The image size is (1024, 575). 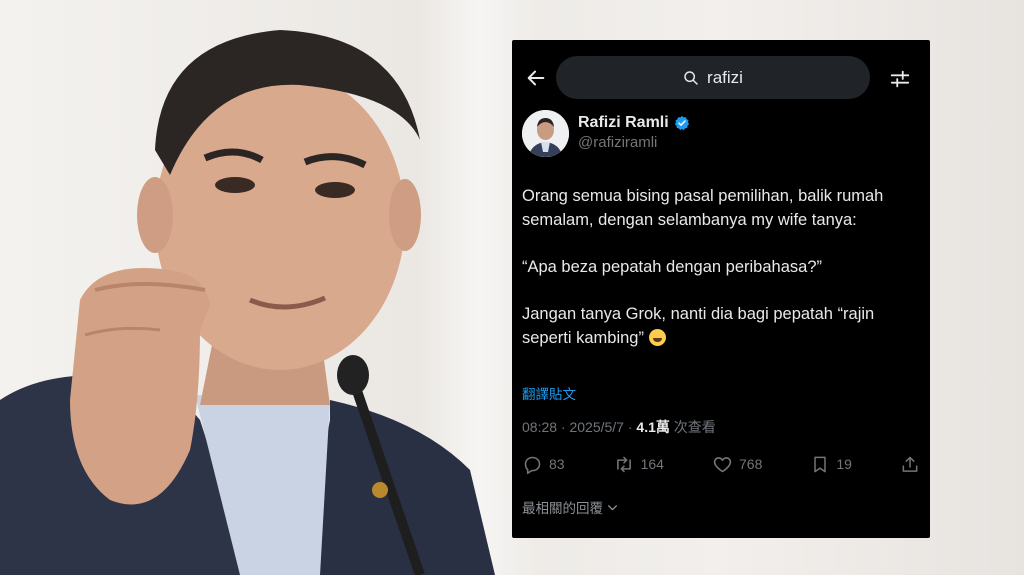 I want to click on reply-button: 83, so click(x=543, y=464).